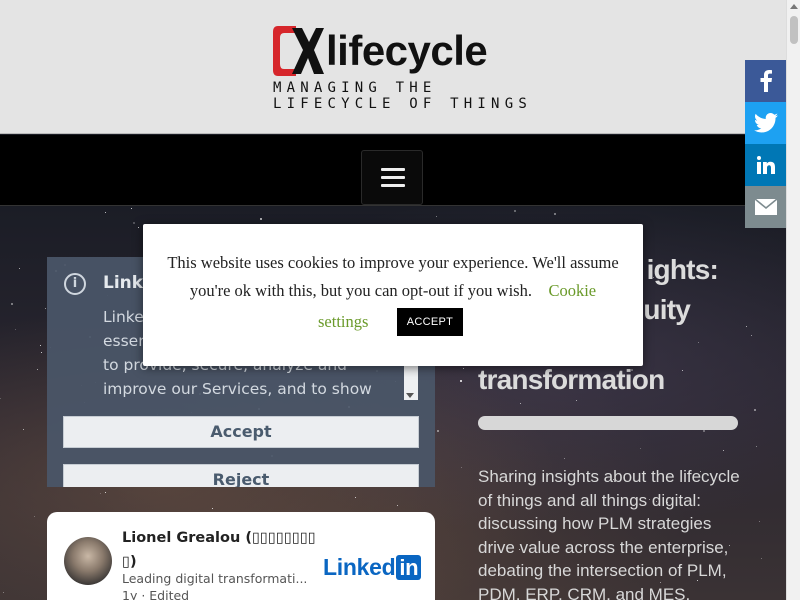 Image resolution: width=800 pixels, height=600 pixels. I want to click on linkedin-logo: Linked in, so click(372, 567).